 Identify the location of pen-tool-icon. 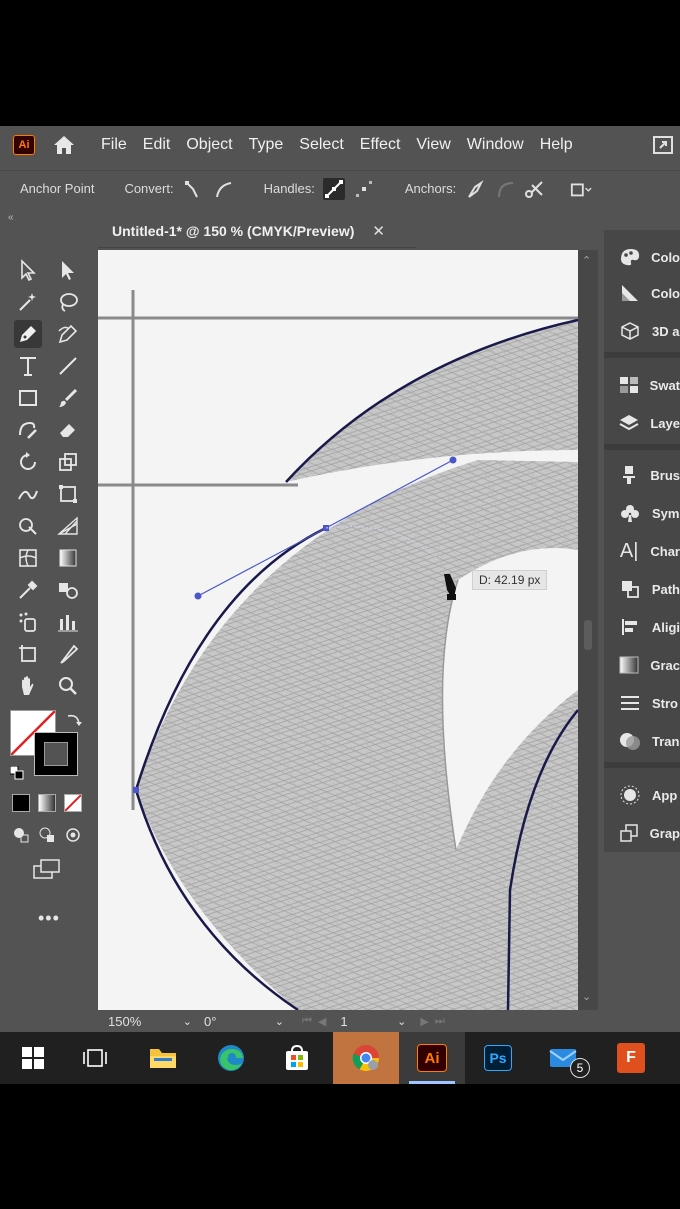
(28, 334).